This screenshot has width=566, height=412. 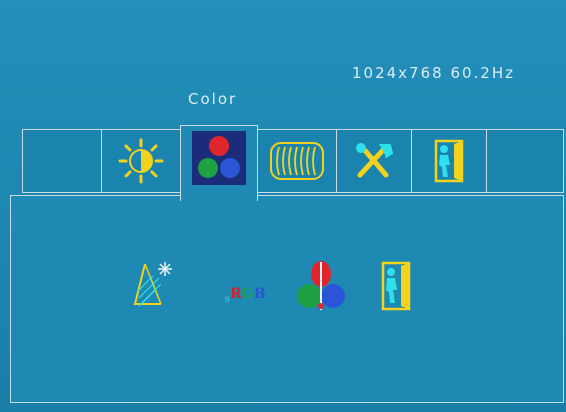 I want to click on tab-exit, so click(x=449, y=161).